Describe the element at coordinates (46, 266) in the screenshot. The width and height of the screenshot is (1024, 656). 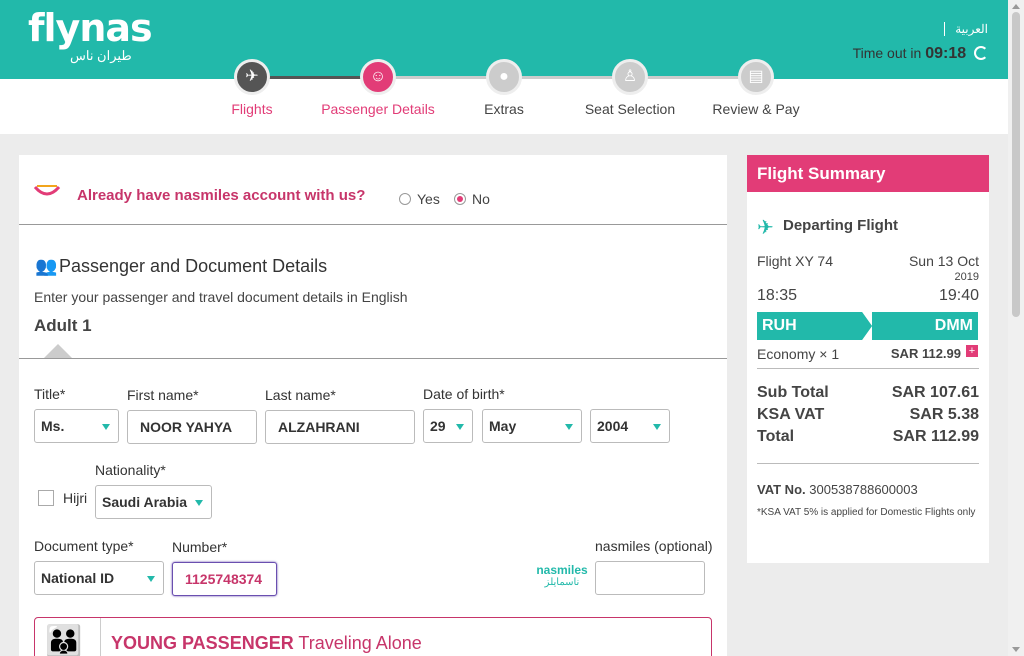
I see `passengers-icon: 👥` at that location.